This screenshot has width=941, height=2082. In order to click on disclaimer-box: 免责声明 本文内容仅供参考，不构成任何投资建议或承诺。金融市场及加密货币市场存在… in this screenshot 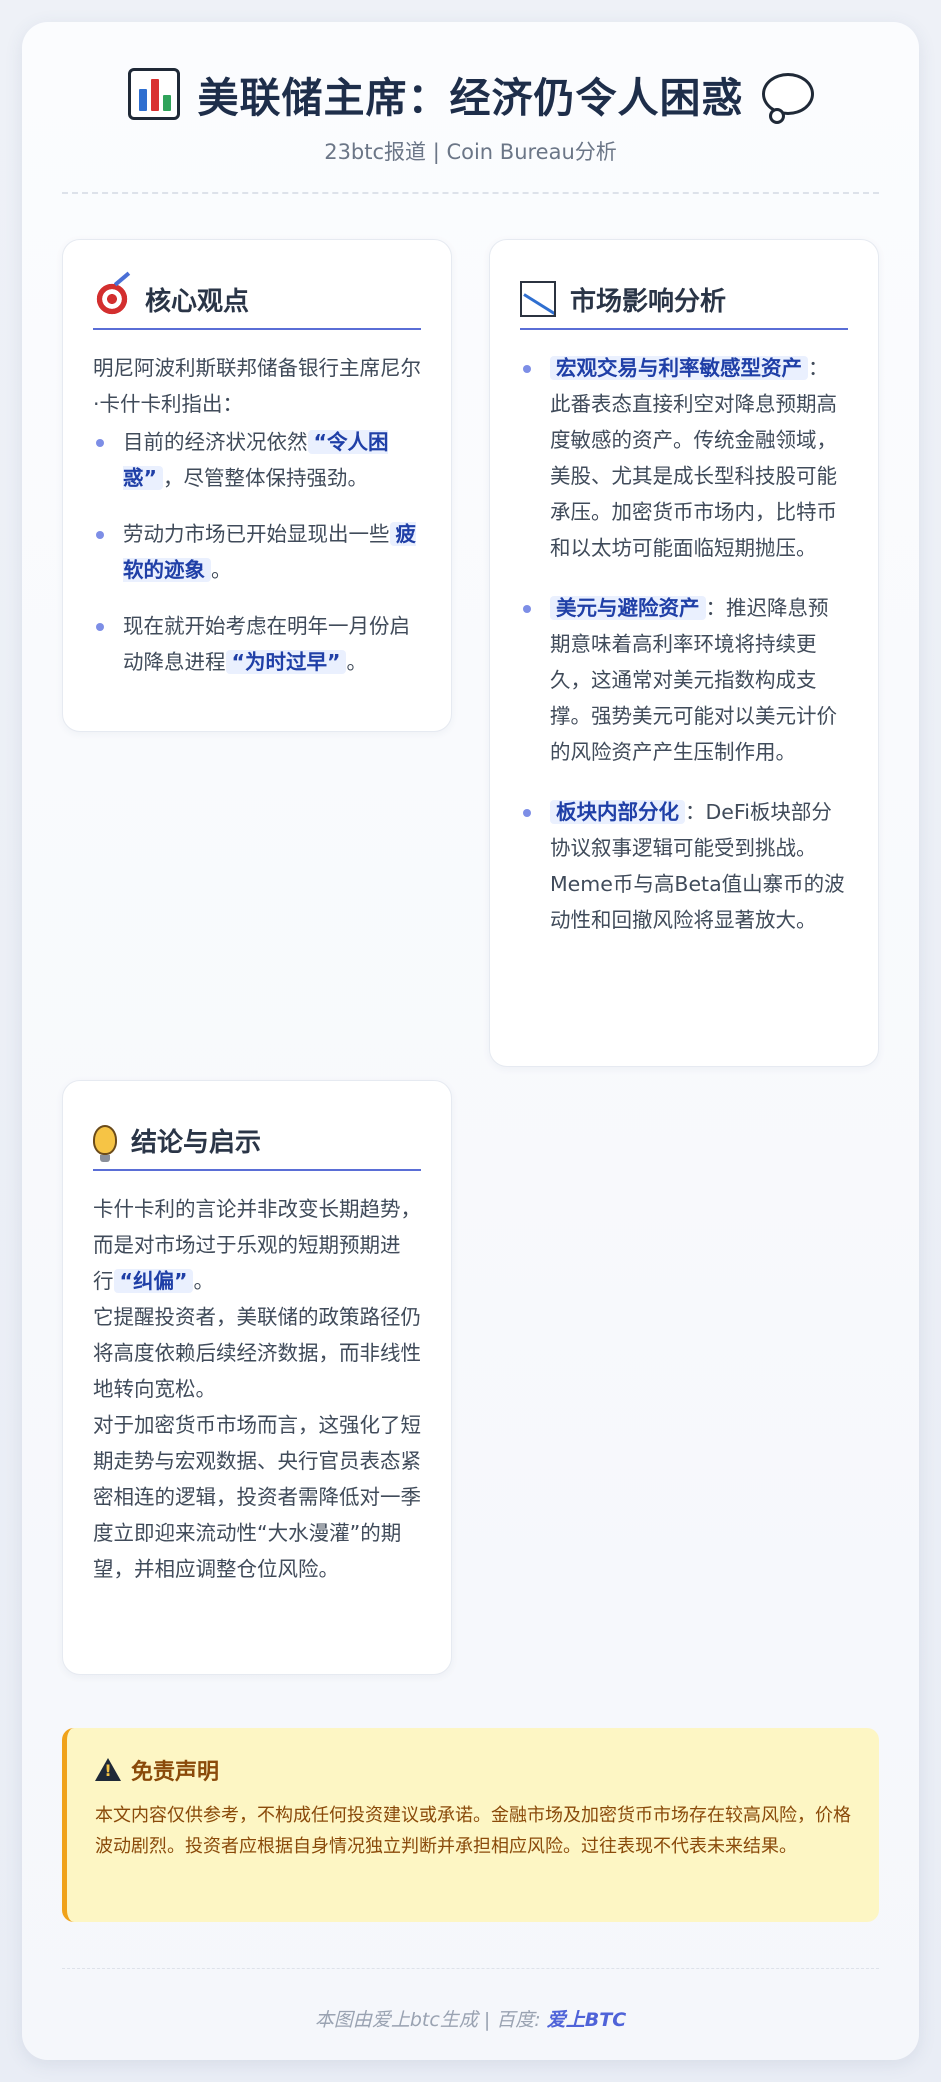, I will do `click(470, 1825)`.